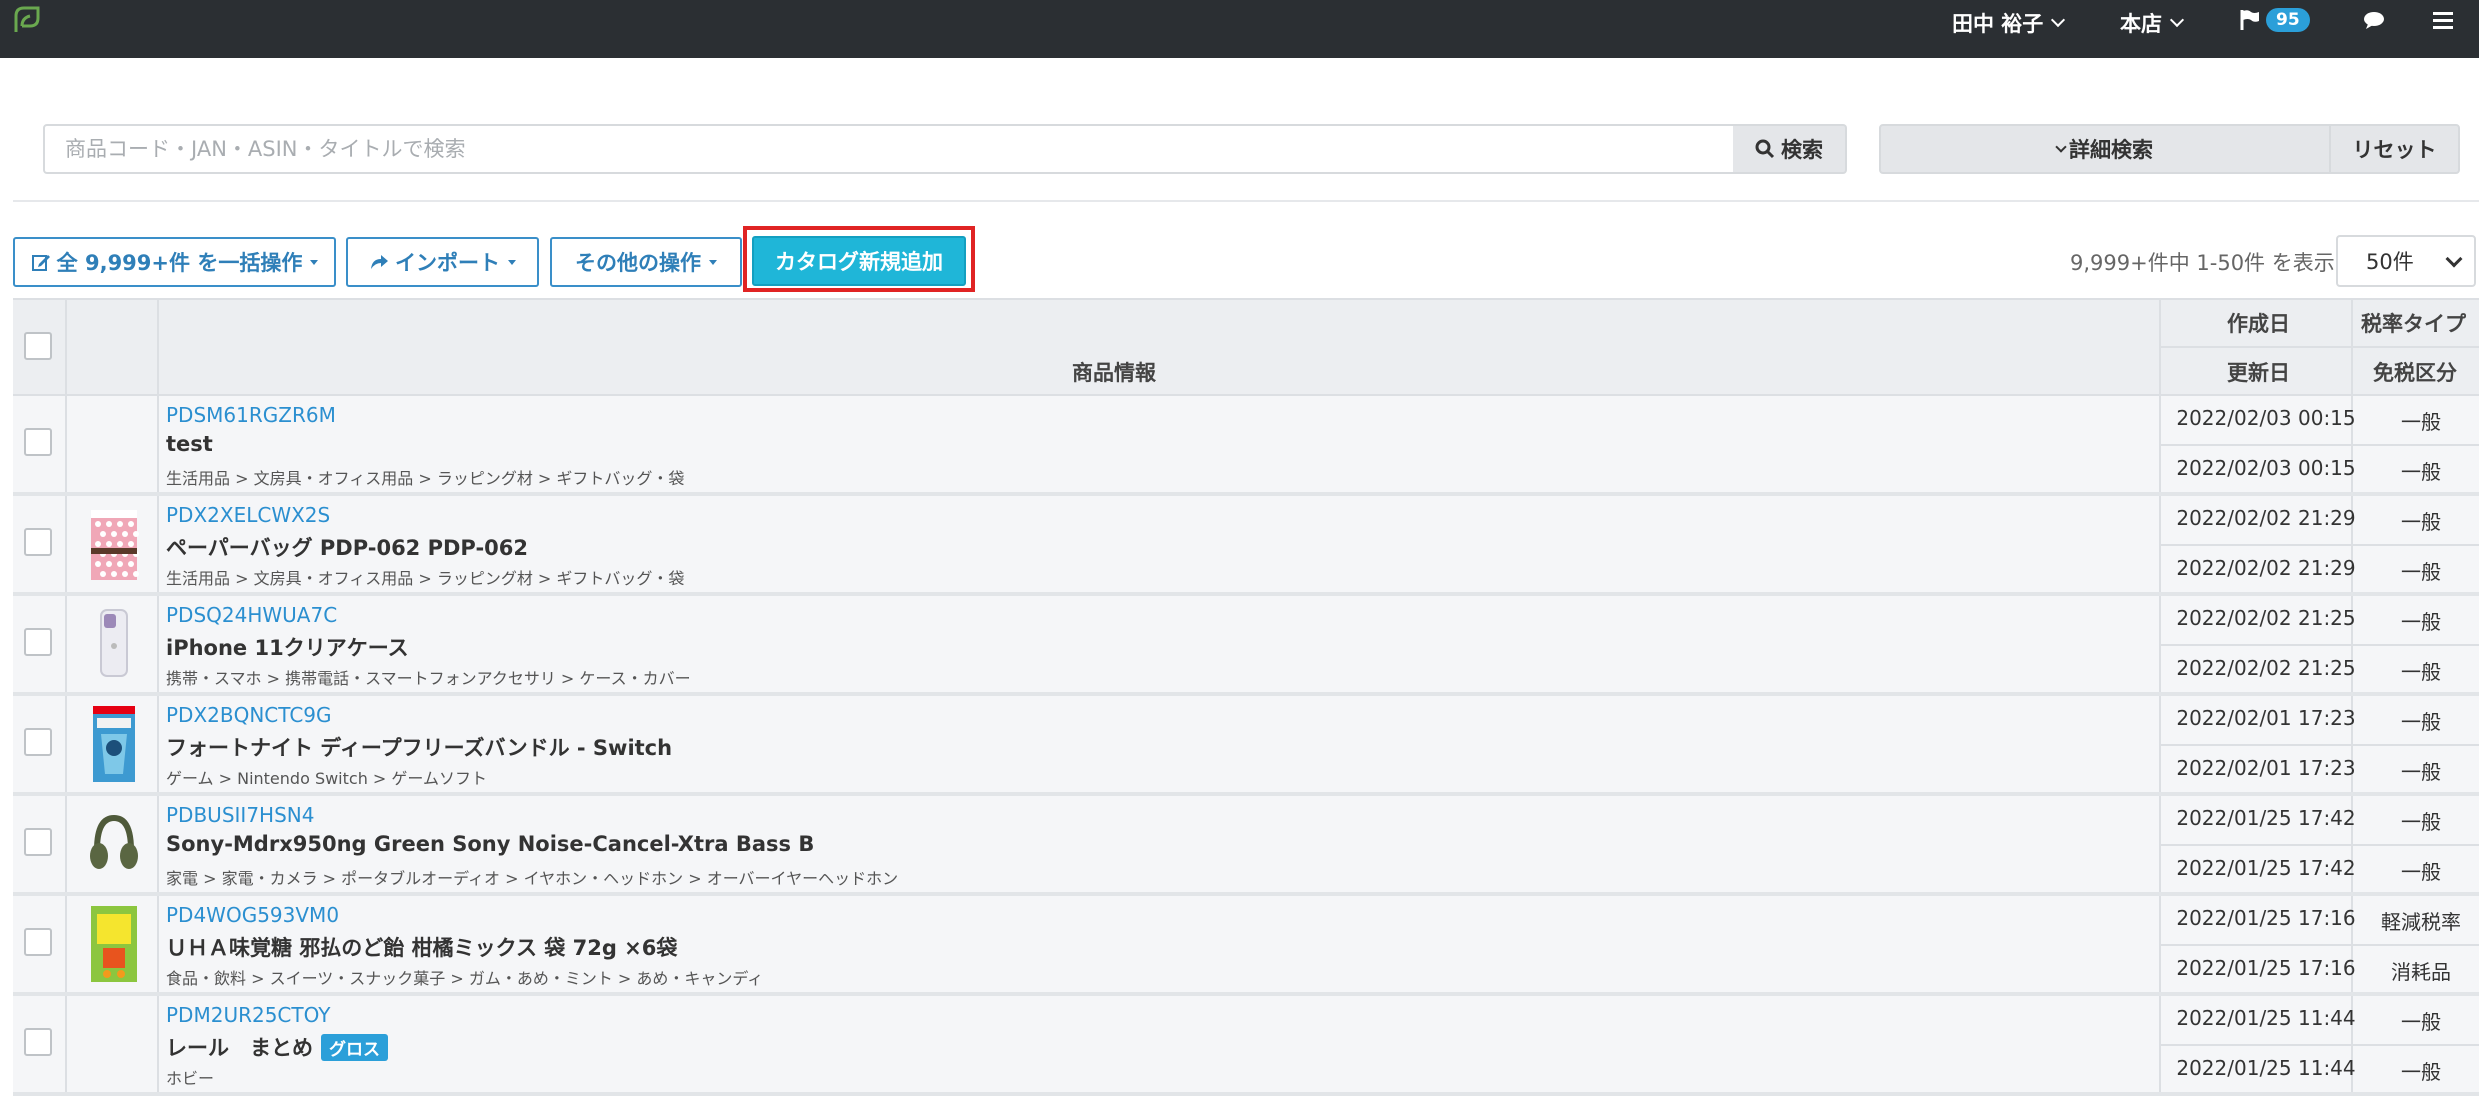 This screenshot has height=1106, width=2479. I want to click on other-actions-button: その他の操作, so click(646, 262).